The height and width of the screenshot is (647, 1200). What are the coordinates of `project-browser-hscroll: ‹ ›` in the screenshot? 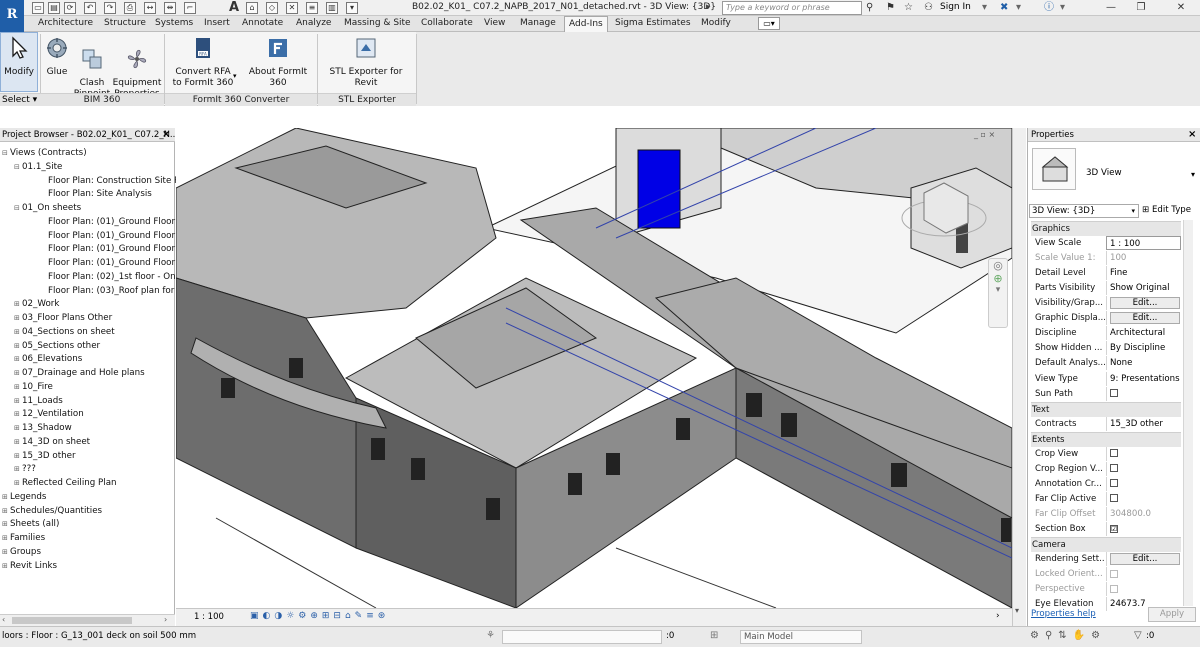 It's located at (87, 620).